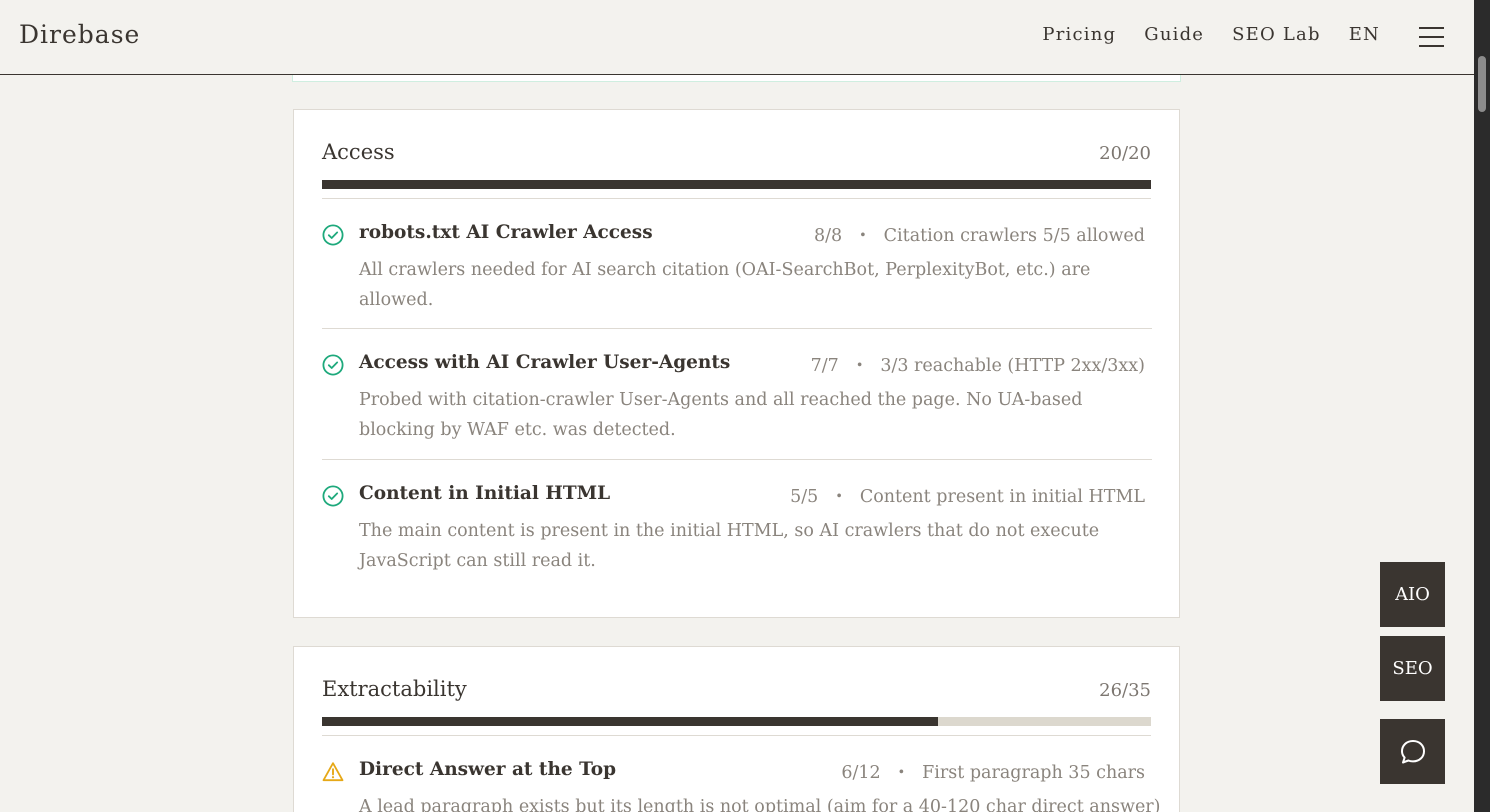 Image resolution: width=1490 pixels, height=812 pixels. Describe the element at coordinates (333, 772) in the screenshot. I see `warning-triangle-icon` at that location.